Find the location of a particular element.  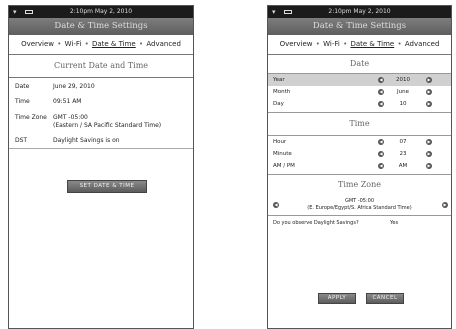

time-section-title: Time is located at coordinates (359, 124).